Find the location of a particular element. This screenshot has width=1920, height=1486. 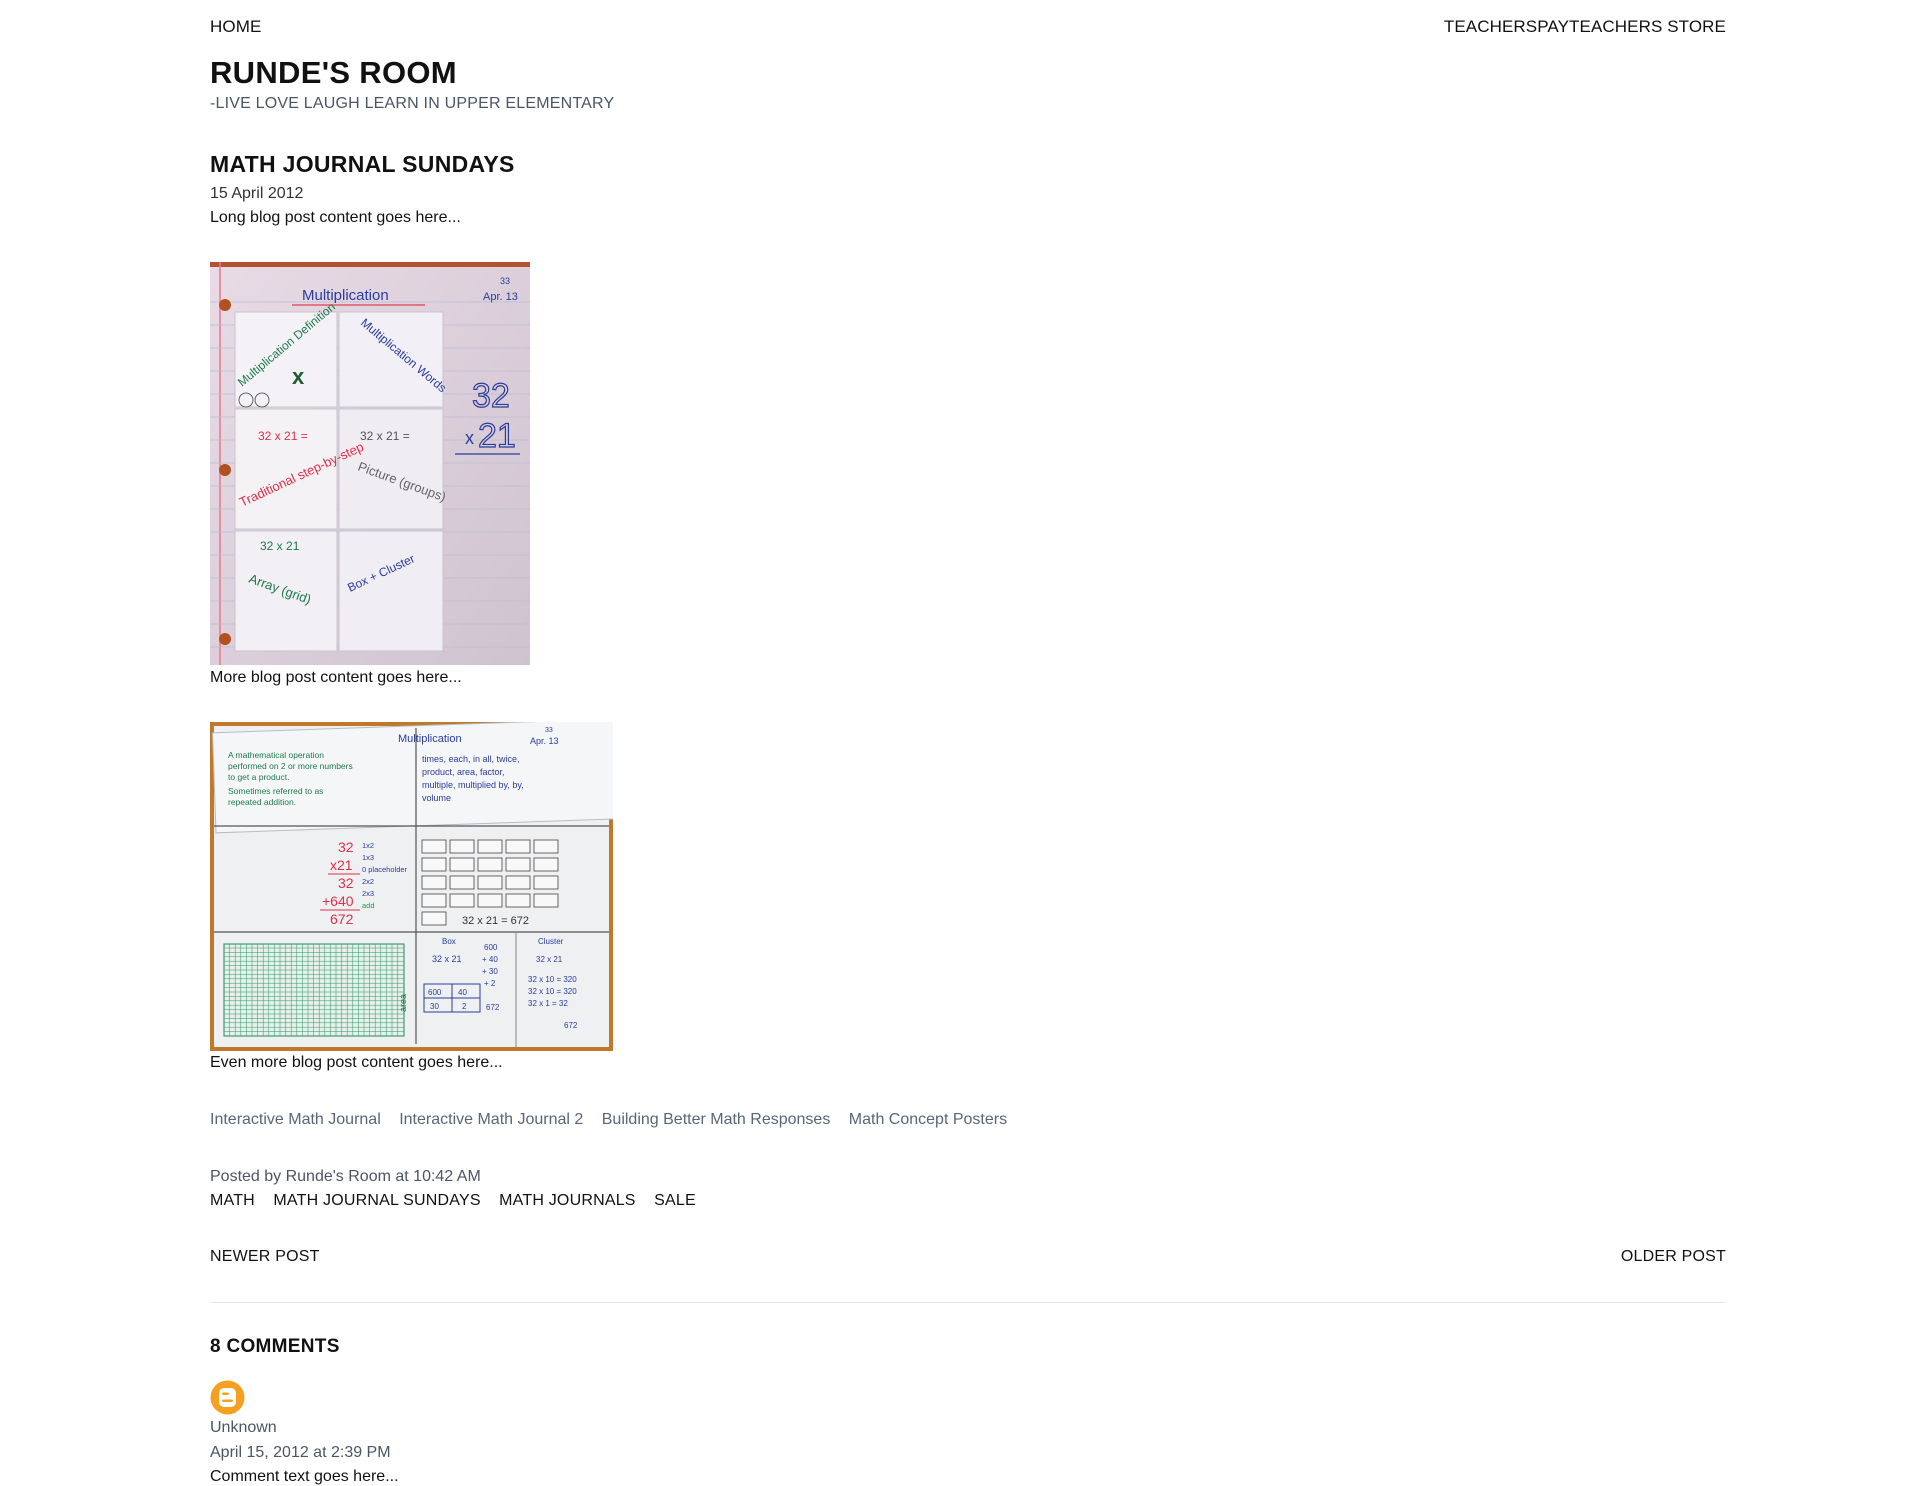

definition-line: repeated addition. is located at coordinates (262, 802).